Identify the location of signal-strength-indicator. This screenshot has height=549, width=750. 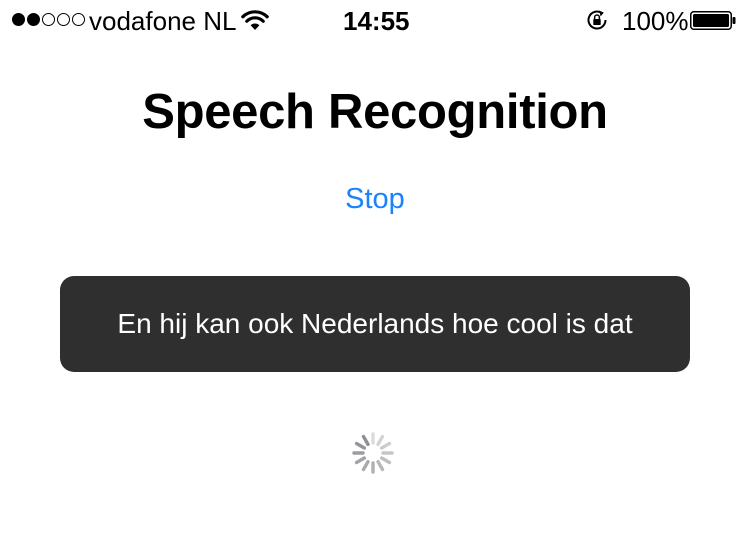
(48, 19).